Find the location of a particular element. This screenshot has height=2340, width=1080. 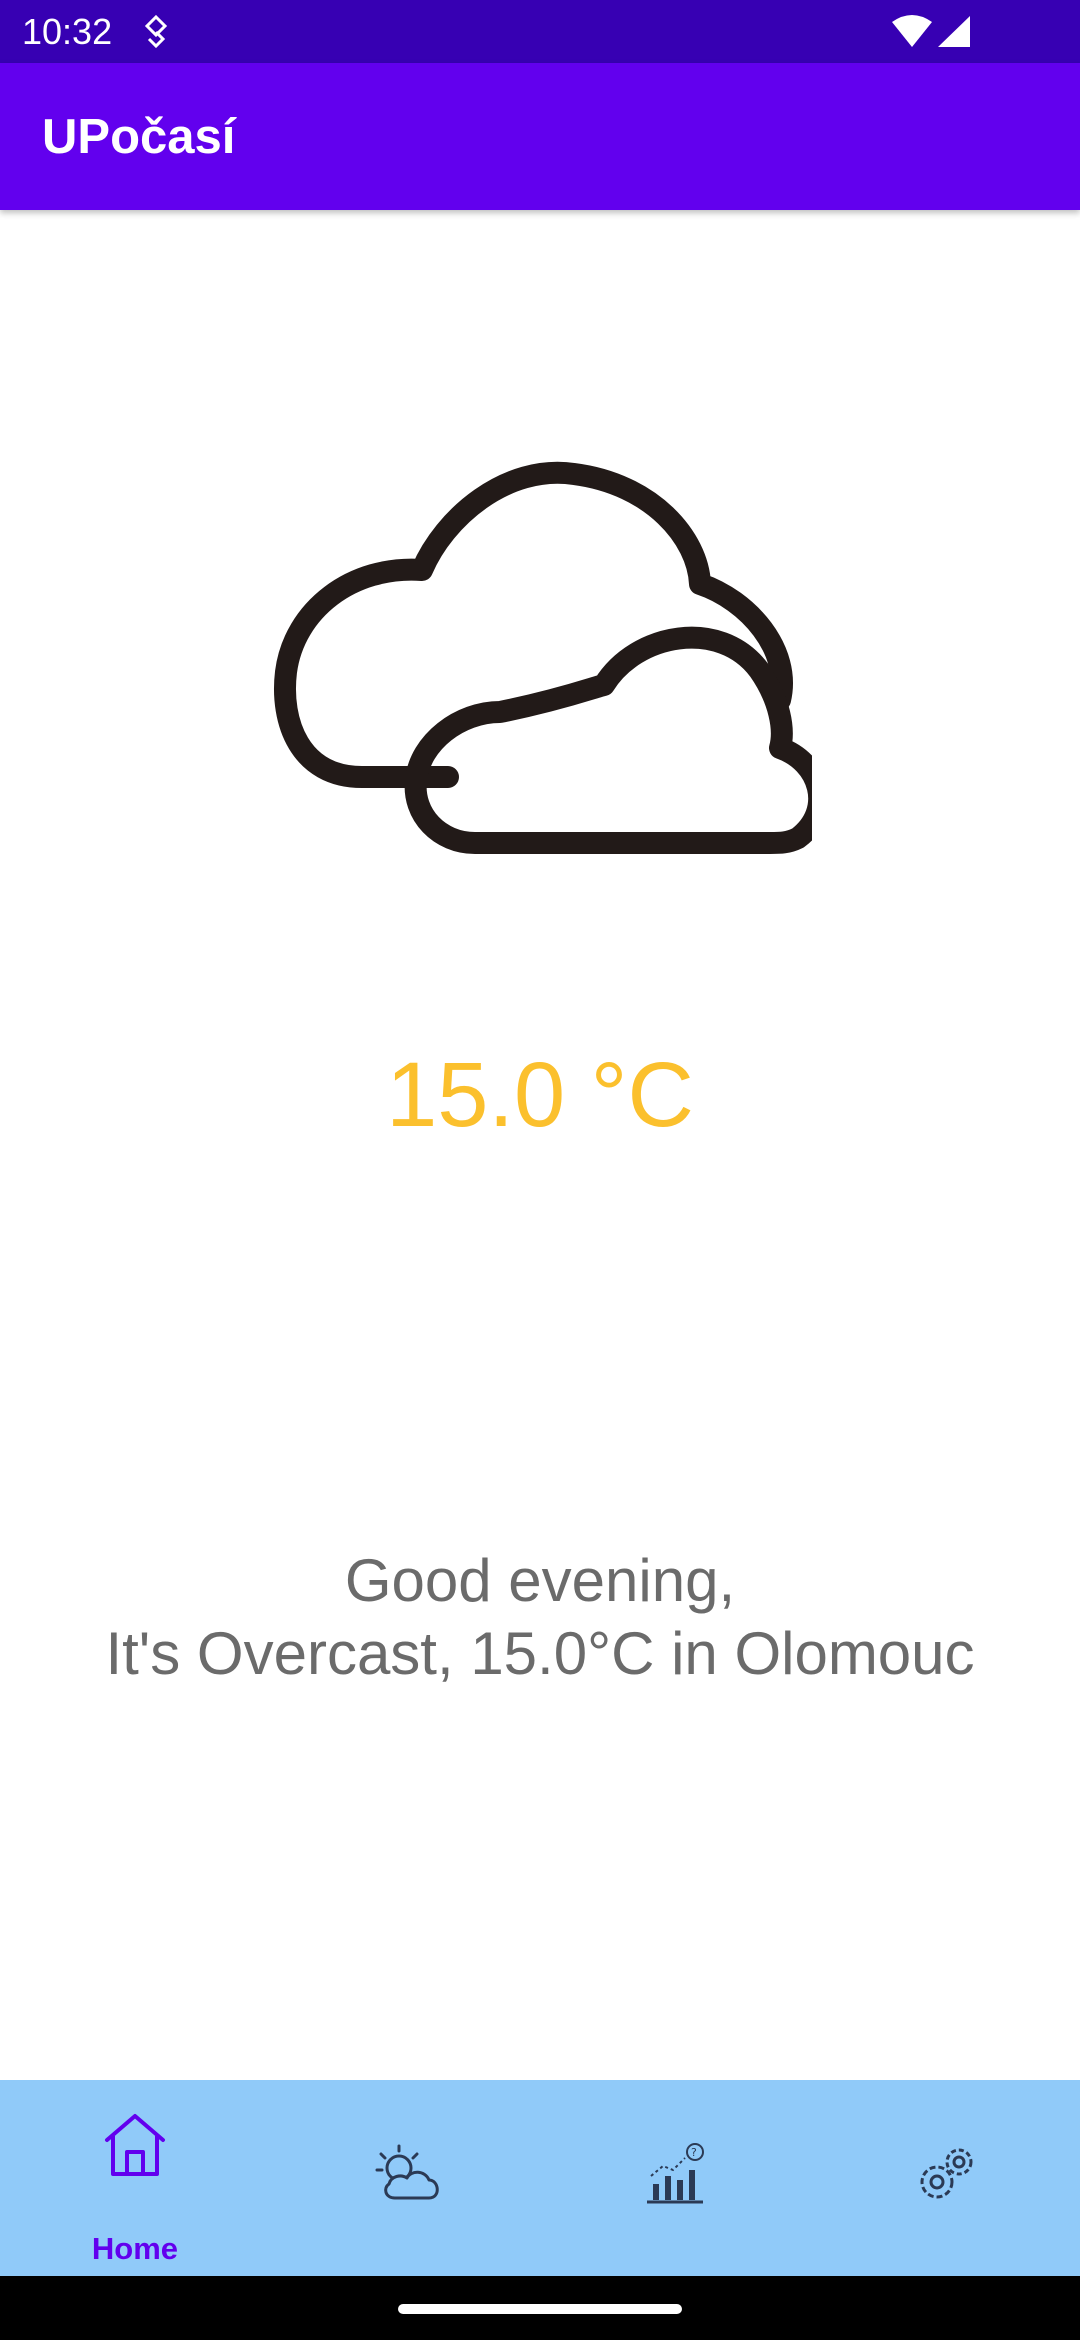

nav-item-home: Home is located at coordinates (135, 2178).